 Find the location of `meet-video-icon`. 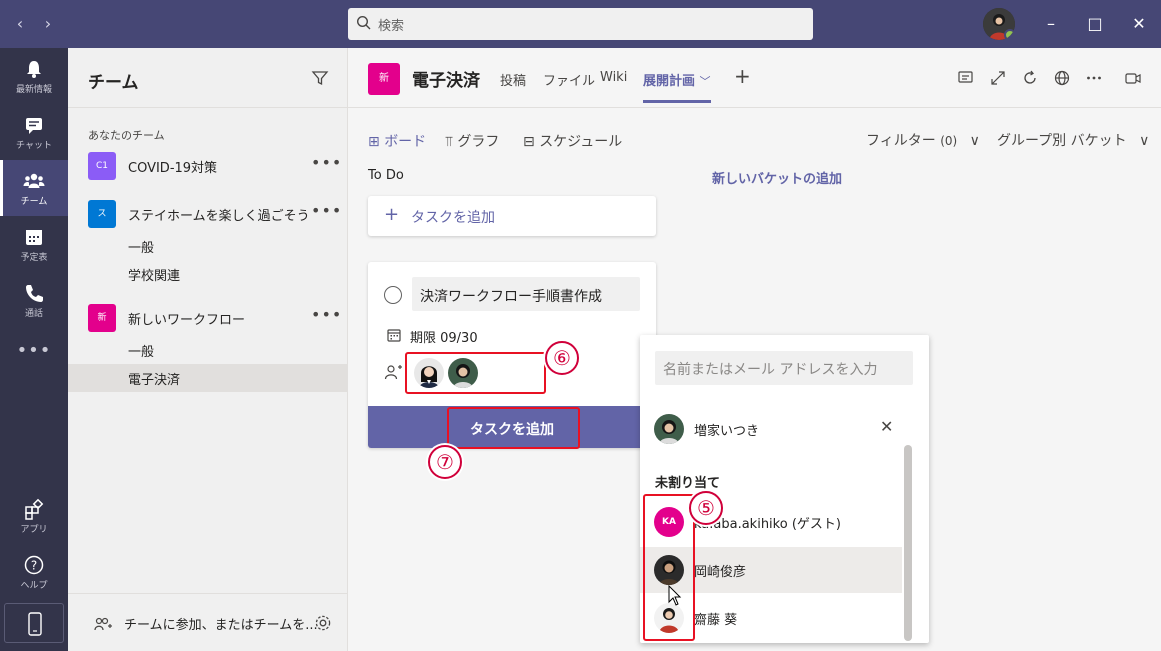

meet-video-icon is located at coordinates (1133, 78).